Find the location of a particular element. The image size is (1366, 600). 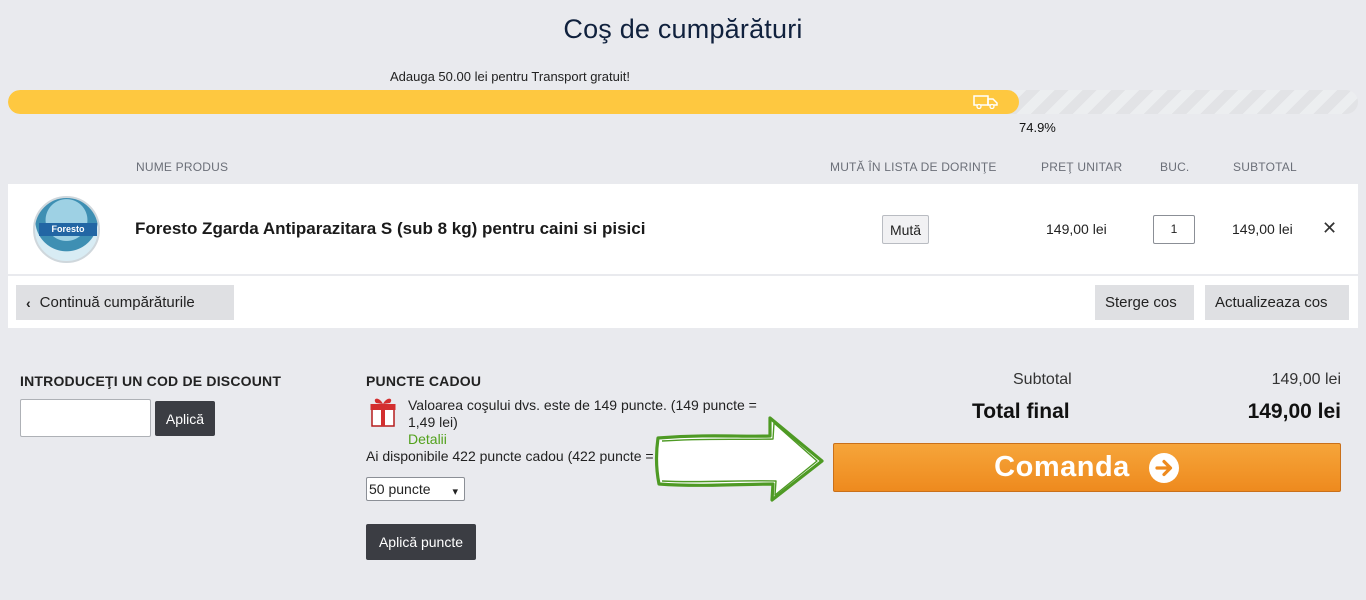

points-select: 50 puncte ▾ is located at coordinates (415, 489).